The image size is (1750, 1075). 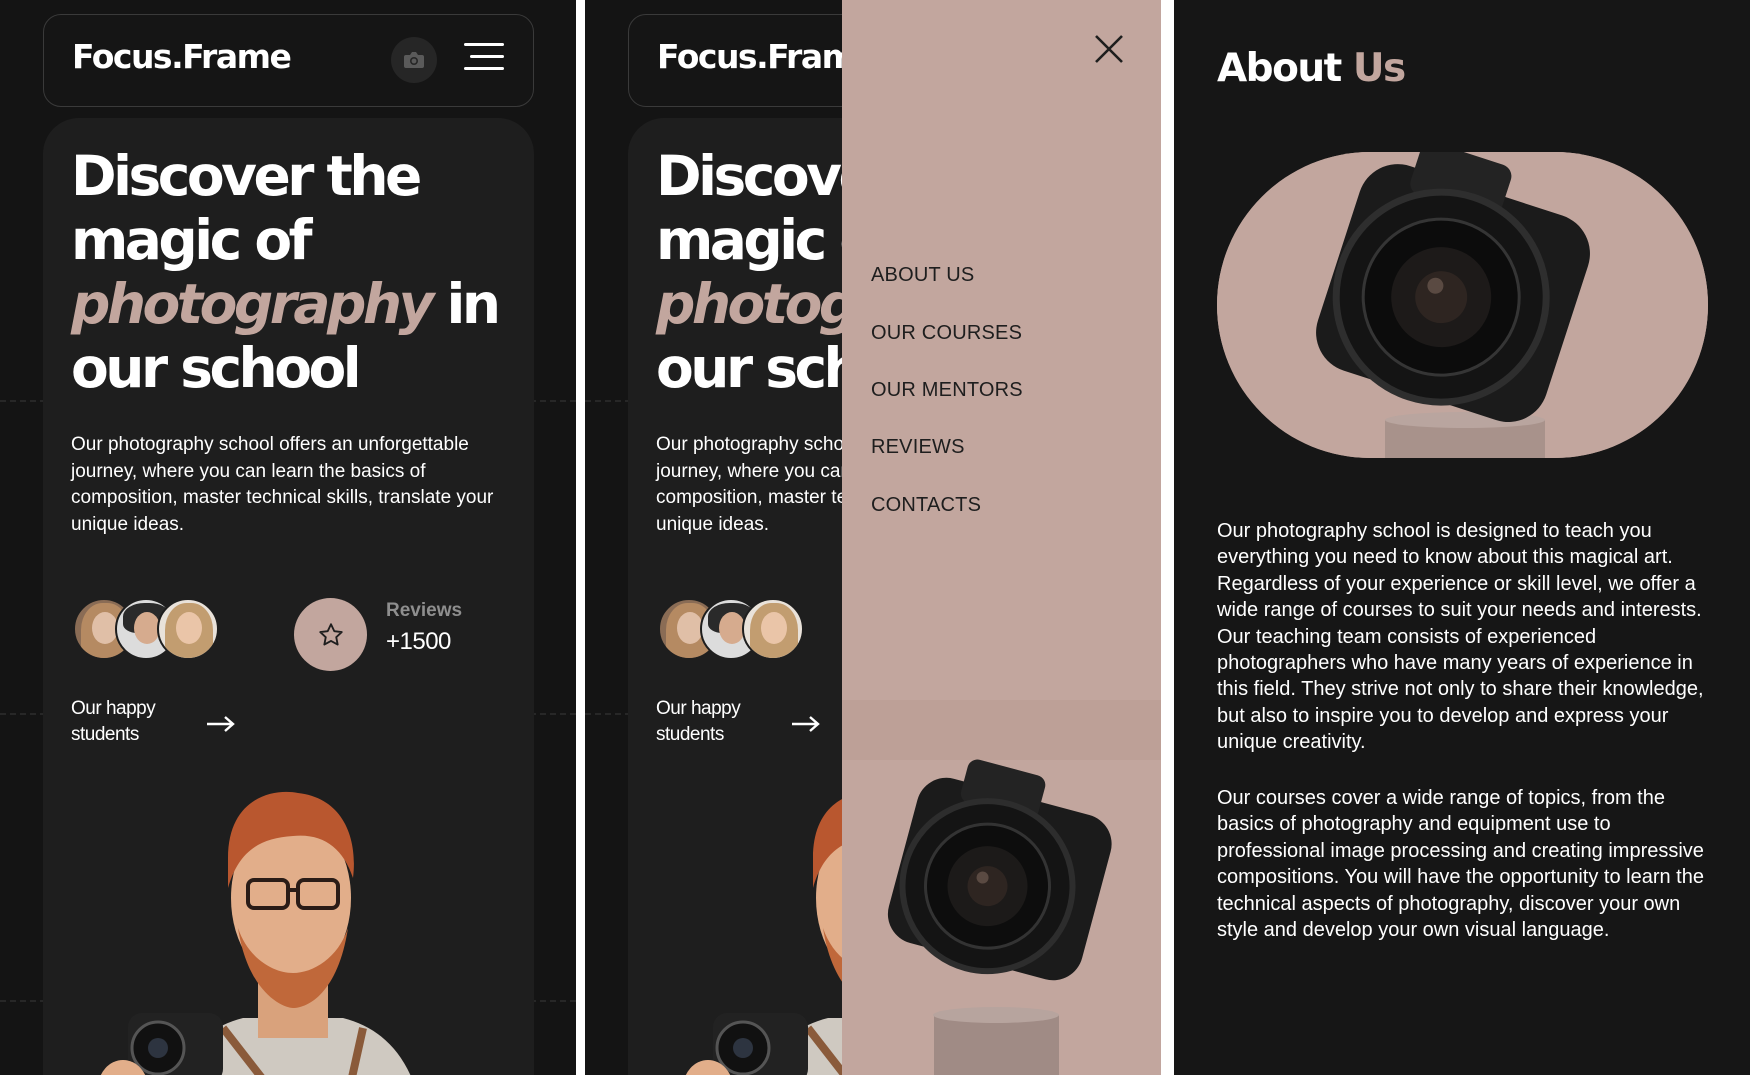 I want to click on about-title: About Us, so click(x=1311, y=68).